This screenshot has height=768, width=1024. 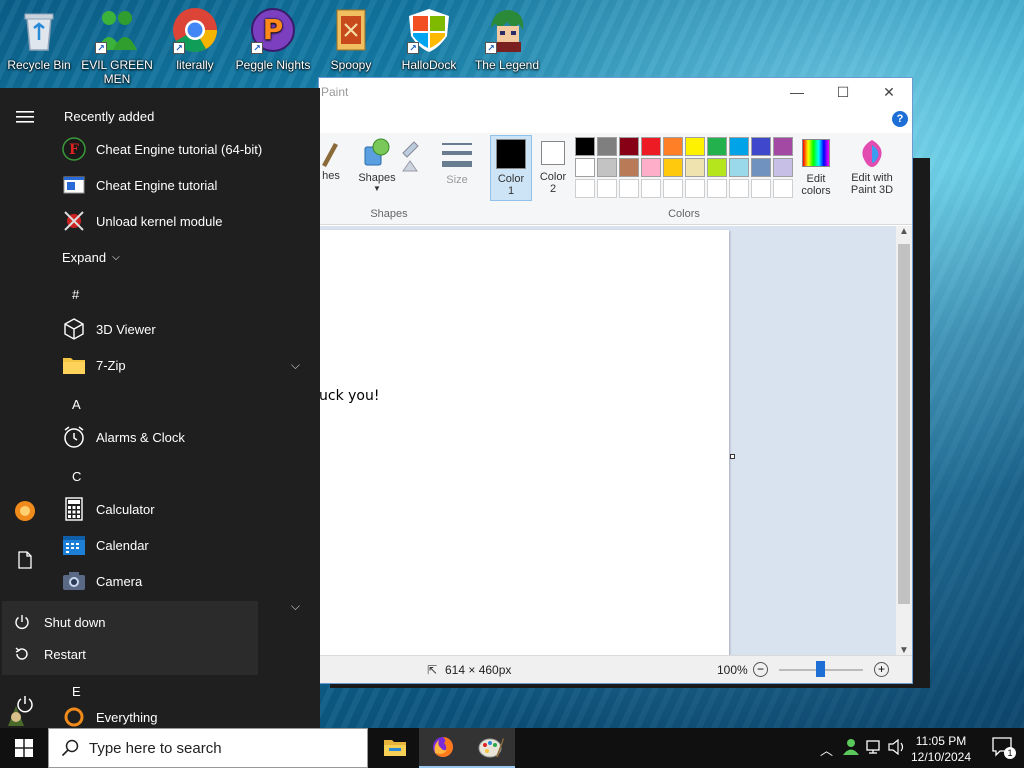 What do you see at coordinates (184, 717) in the screenshot?
I see `app-everything: Everything` at bounding box center [184, 717].